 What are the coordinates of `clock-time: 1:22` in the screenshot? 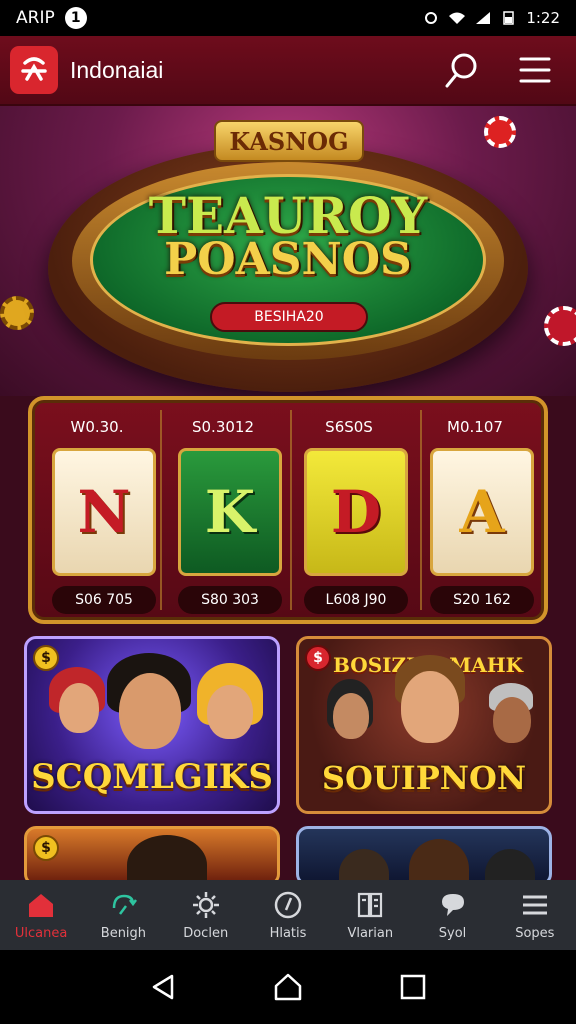 It's located at (543, 18).